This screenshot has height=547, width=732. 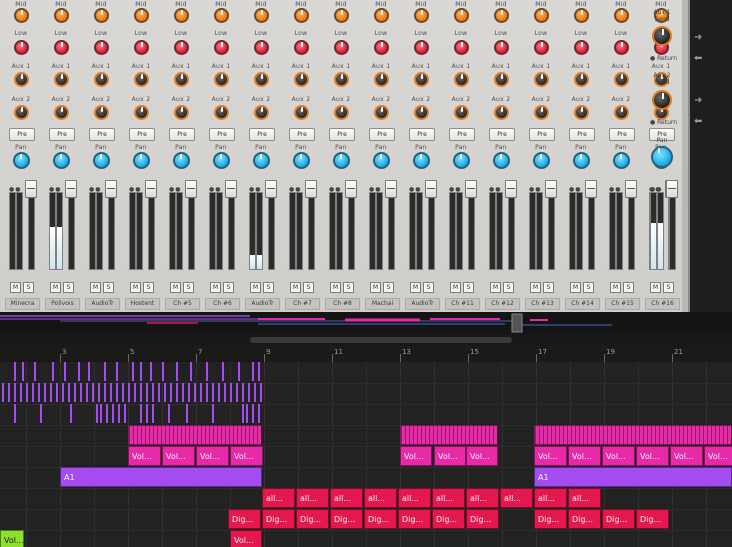 I want to click on channel-name: Hostent, so click(x=142, y=304).